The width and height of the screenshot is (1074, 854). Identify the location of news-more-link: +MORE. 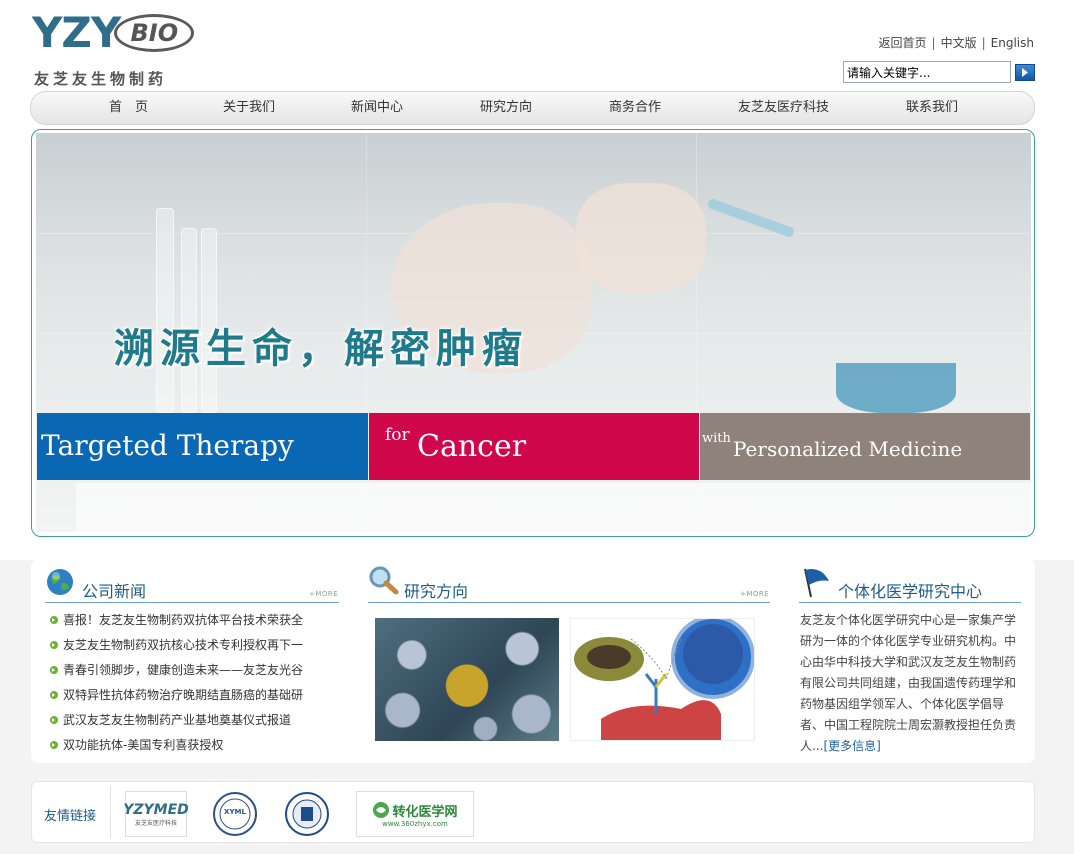
(323, 594).